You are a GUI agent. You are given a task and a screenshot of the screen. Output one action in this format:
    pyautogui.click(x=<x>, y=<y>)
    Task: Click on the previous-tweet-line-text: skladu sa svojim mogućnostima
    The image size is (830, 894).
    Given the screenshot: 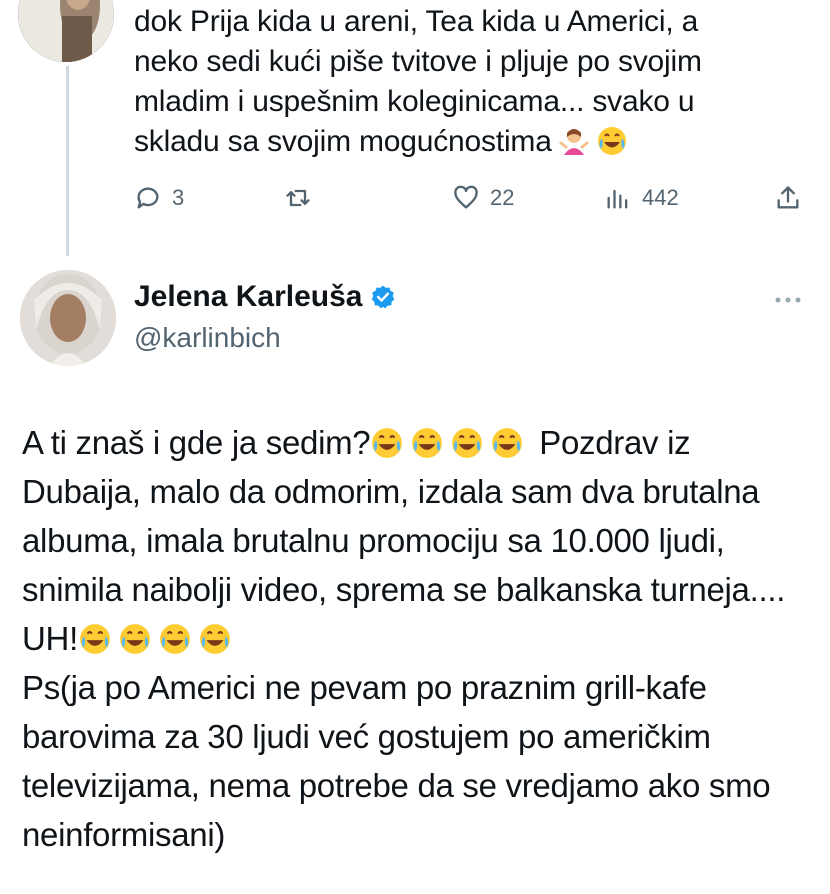 What is the action you would take?
    pyautogui.click(x=343, y=141)
    